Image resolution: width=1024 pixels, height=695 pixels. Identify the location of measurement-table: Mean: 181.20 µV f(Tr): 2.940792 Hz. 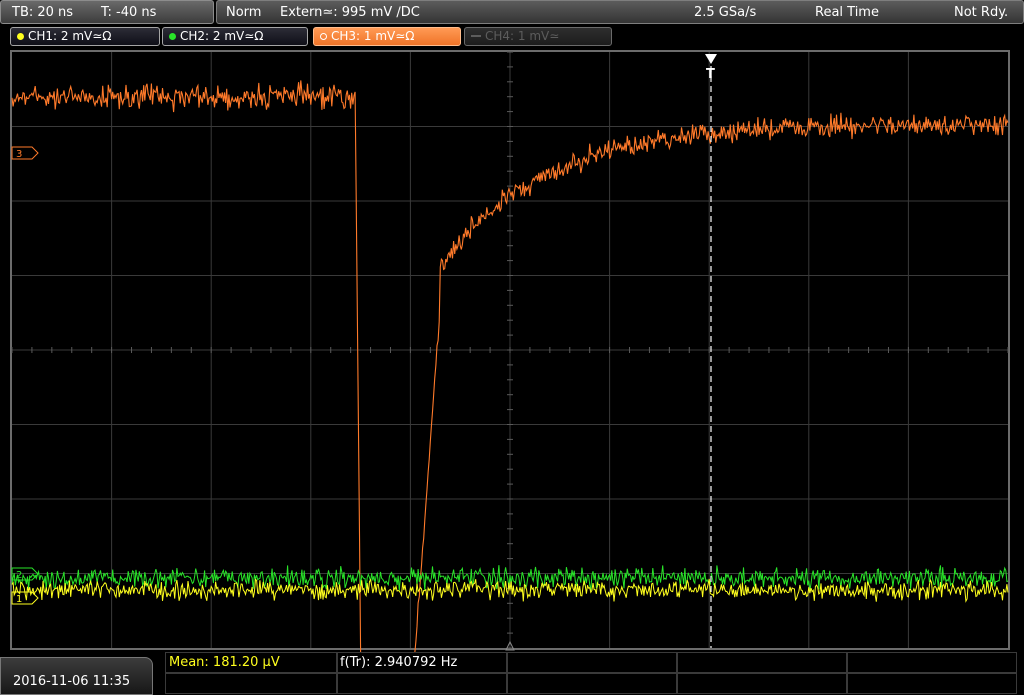
(592, 673).